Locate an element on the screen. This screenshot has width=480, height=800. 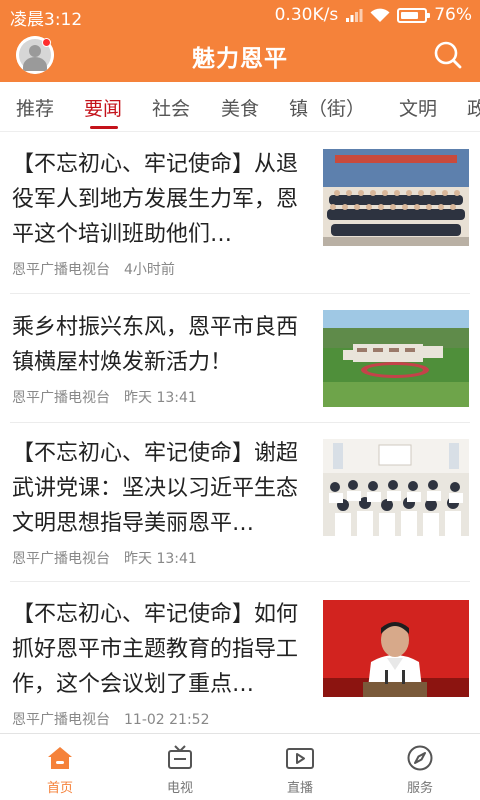
search-icon is located at coordinates (448, 55).